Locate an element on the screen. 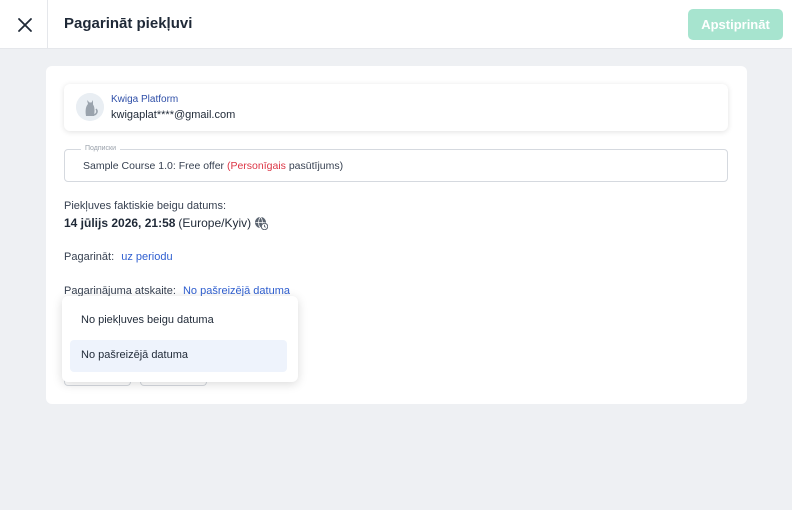 This screenshot has width=792, height=510. access-end-timezone: (Europe/Kyiv) is located at coordinates (215, 223).